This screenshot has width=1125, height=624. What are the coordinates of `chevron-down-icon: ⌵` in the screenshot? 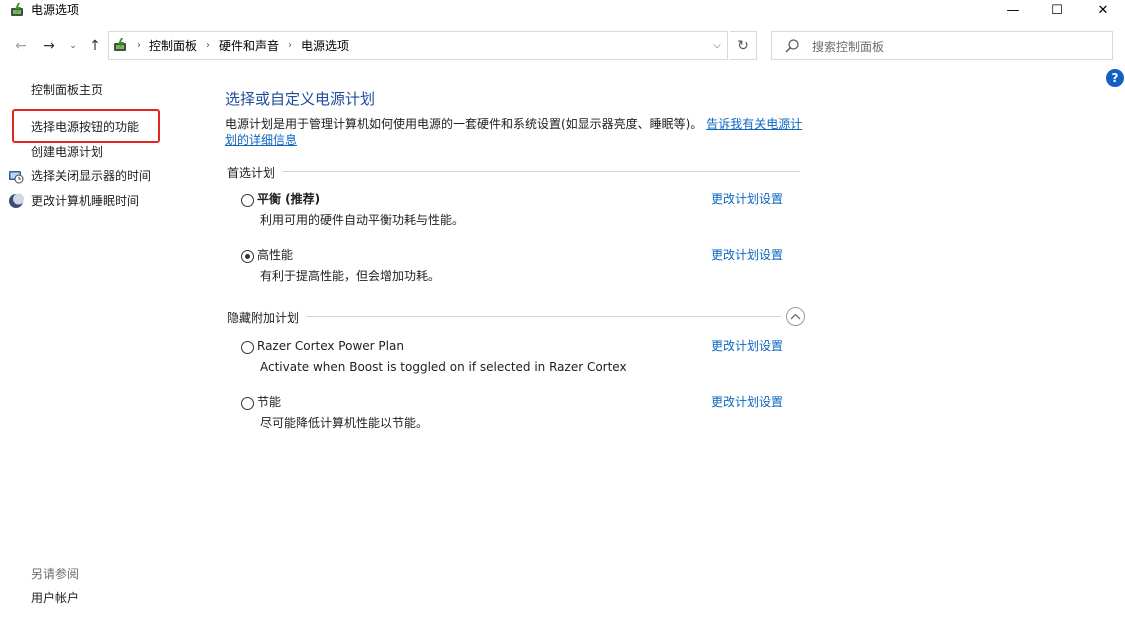 It's located at (717, 45).